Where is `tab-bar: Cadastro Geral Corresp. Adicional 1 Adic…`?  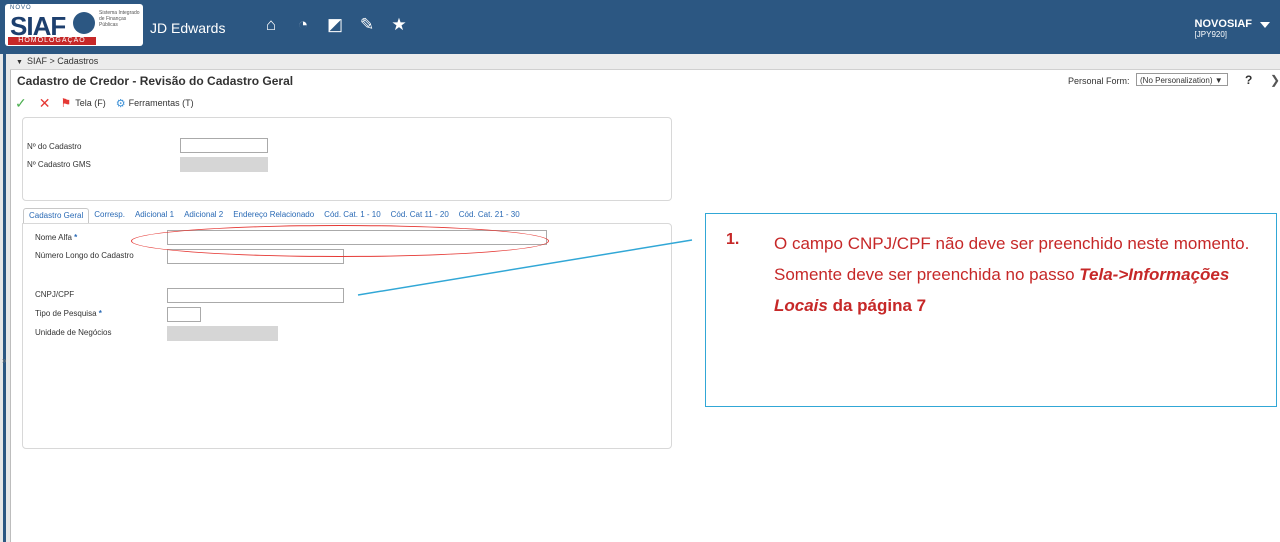
tab-bar: Cadastro Geral Corresp. Adicional 1 Adic… is located at coordinates (274, 216).